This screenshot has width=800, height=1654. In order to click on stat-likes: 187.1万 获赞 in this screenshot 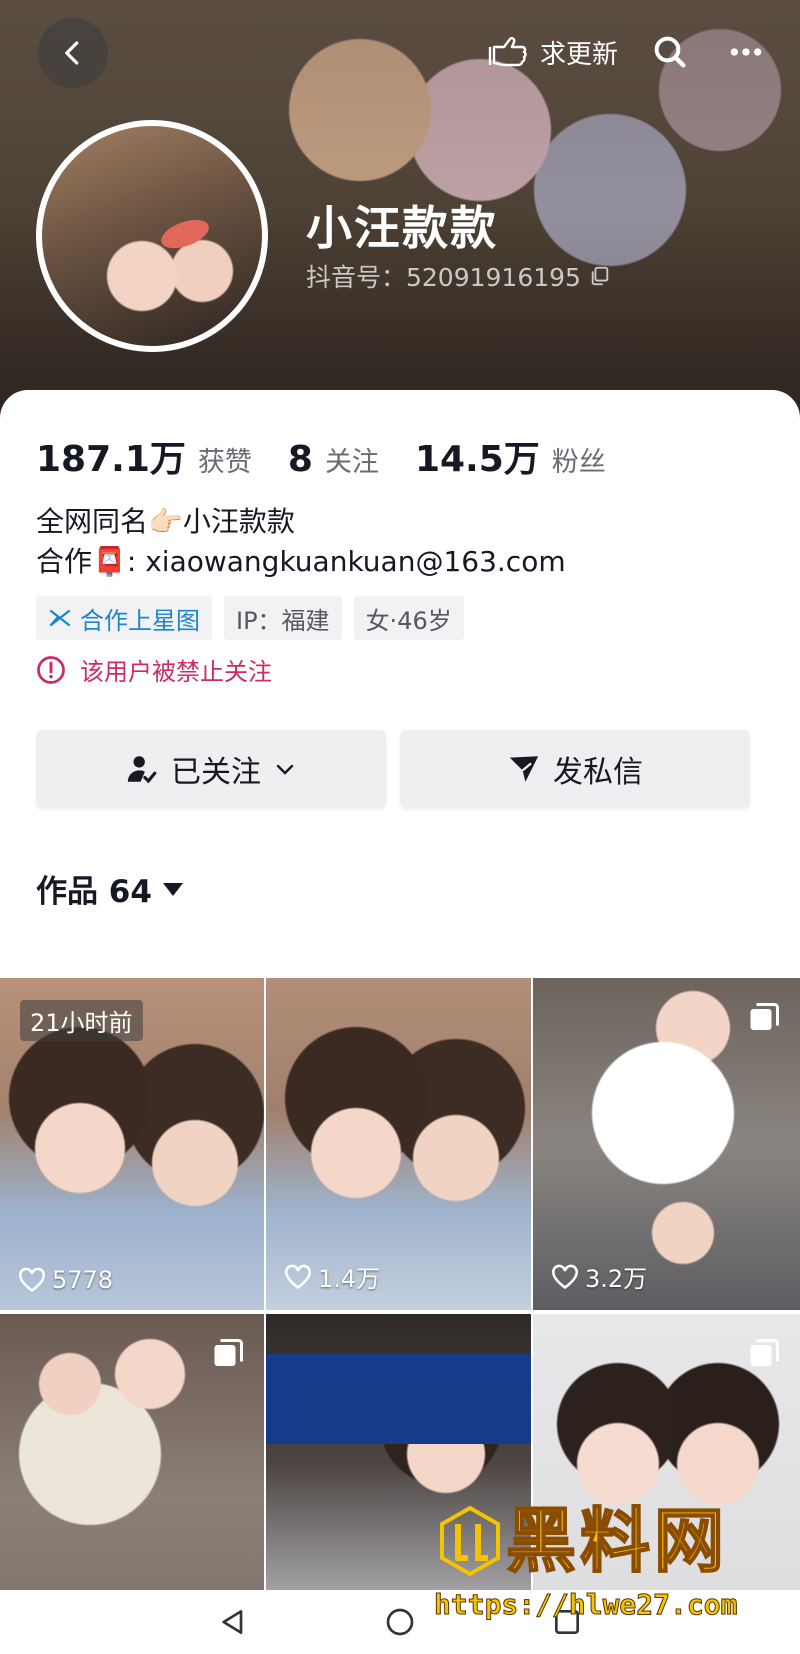, I will do `click(144, 456)`.